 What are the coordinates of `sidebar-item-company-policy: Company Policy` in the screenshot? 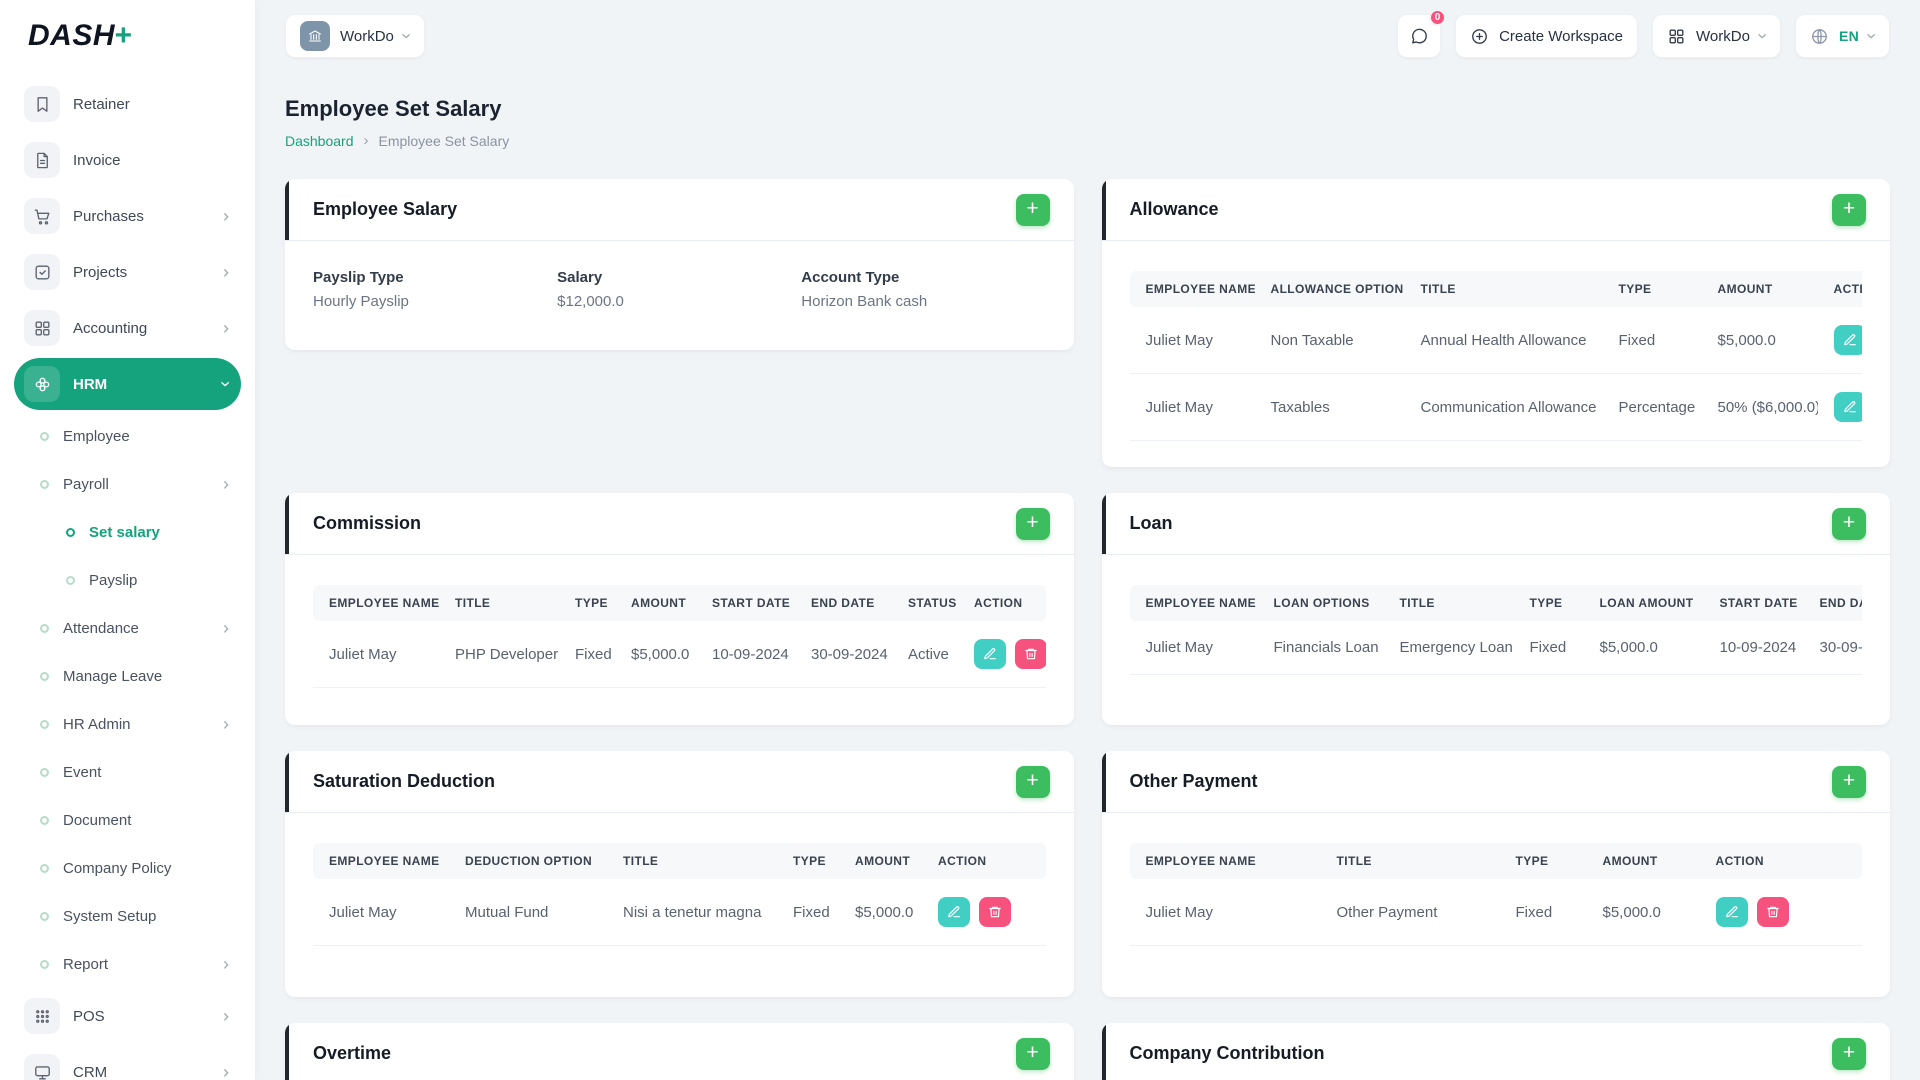 It's located at (129, 868).